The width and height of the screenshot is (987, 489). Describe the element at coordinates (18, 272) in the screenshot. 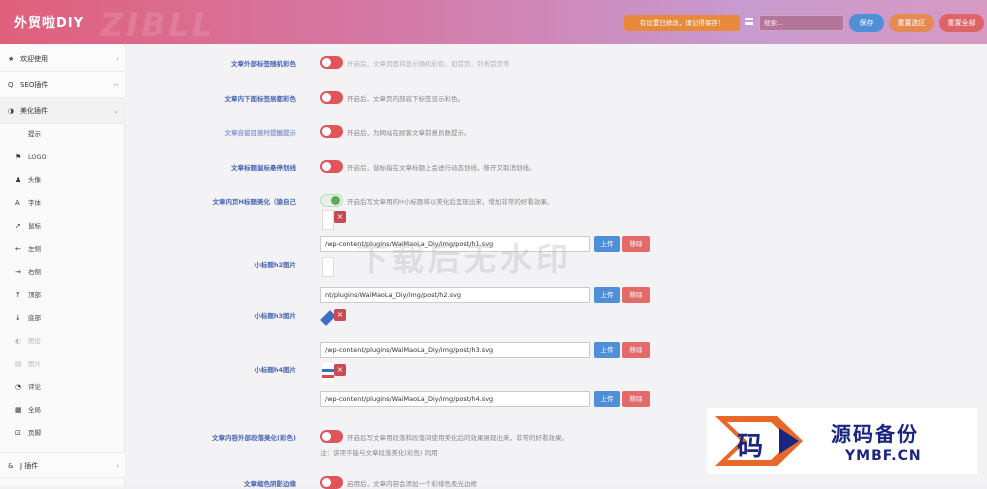

I see `arrow-right-icon: →` at that location.